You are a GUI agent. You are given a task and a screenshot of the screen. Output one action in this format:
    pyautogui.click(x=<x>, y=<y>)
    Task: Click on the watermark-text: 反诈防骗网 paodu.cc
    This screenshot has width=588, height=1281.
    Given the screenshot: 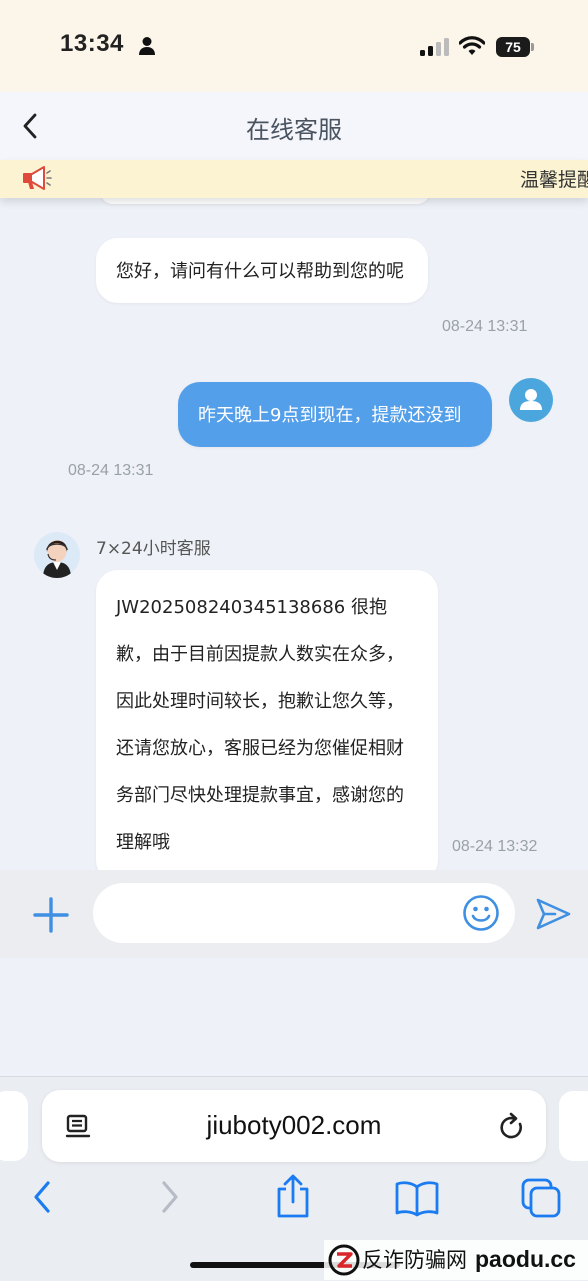 What is the action you would take?
    pyautogui.click(x=469, y=1259)
    